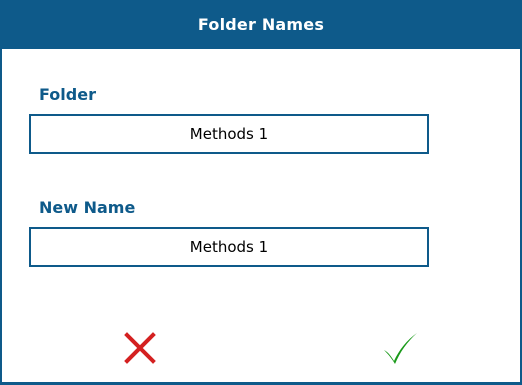  I want to click on new-name-field: Methods 1, so click(229, 247).